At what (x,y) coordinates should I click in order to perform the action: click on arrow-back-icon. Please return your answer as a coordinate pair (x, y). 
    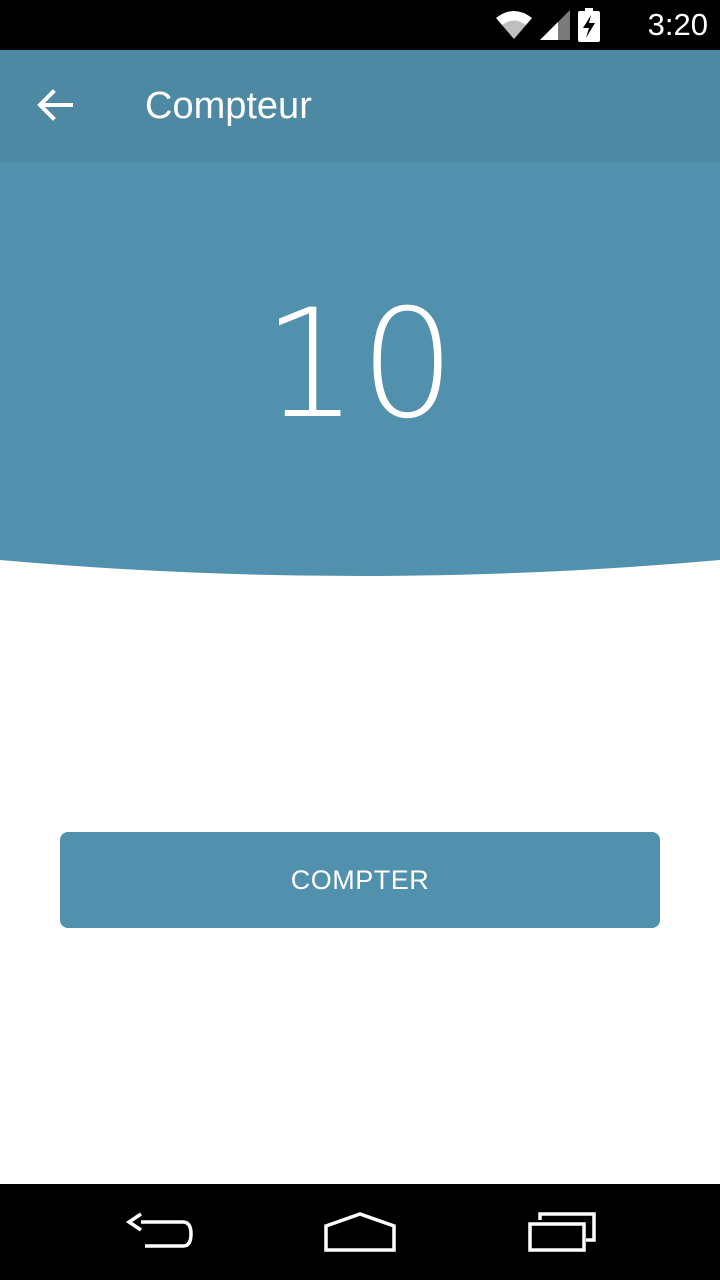
    Looking at the image, I should click on (55, 105).